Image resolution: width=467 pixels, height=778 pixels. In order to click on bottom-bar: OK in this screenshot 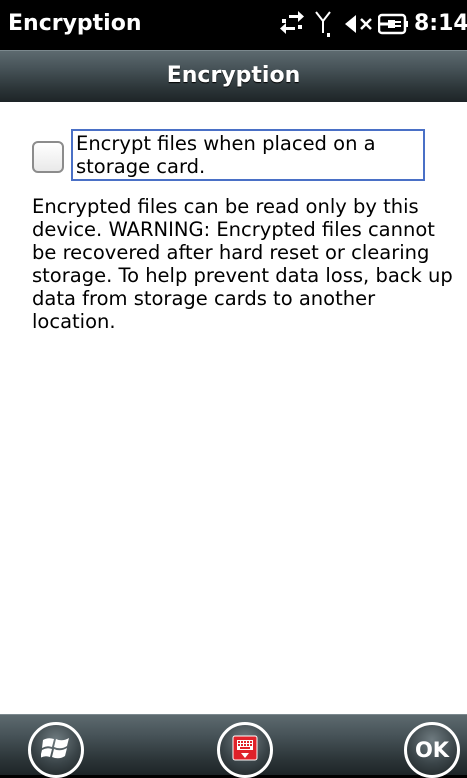, I will do `click(233, 746)`.